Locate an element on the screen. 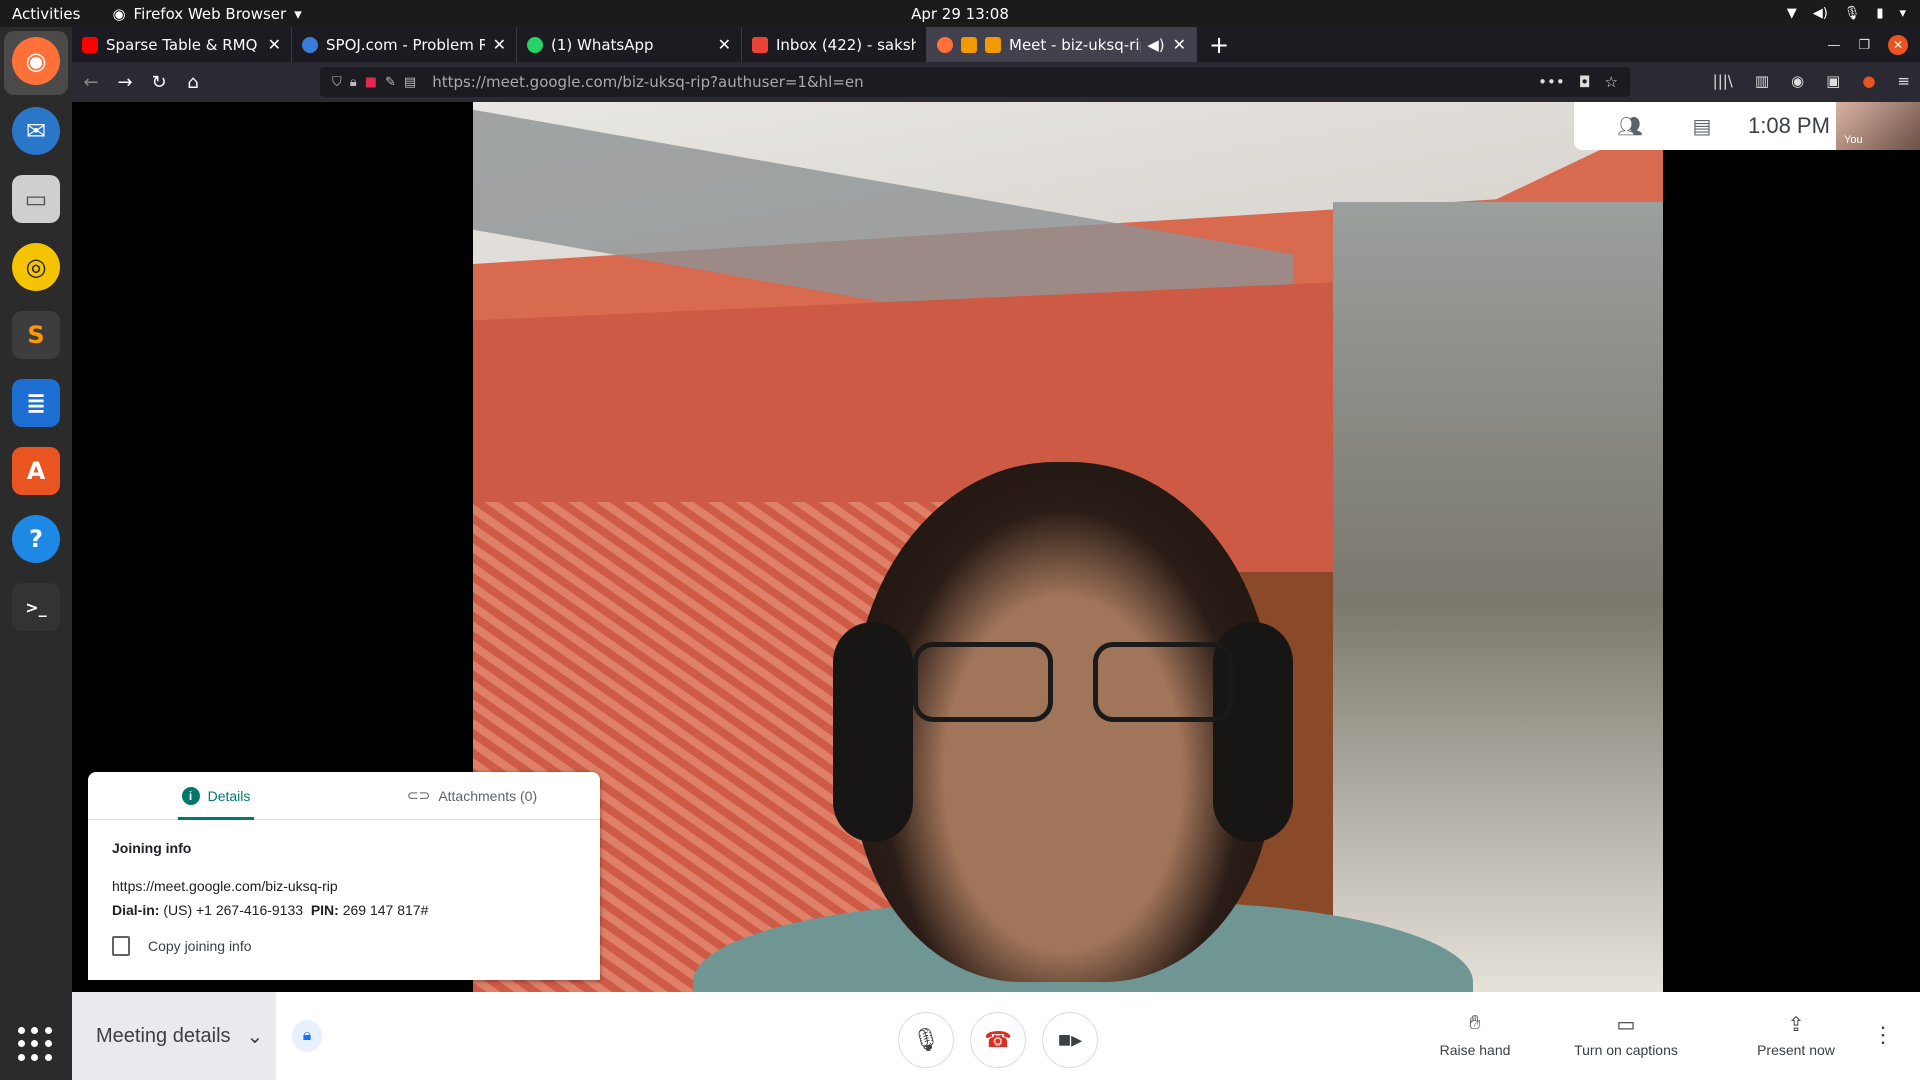 Image resolution: width=1920 pixels, height=1080 pixels. info-icon: i is located at coordinates (190, 795).